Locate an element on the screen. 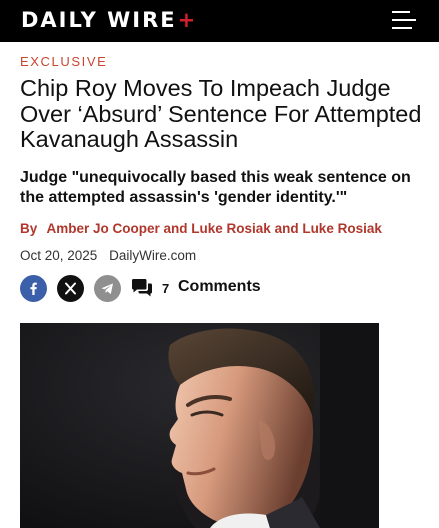  top-nav-bar: DAILY WIRE+ is located at coordinates (219, 21).